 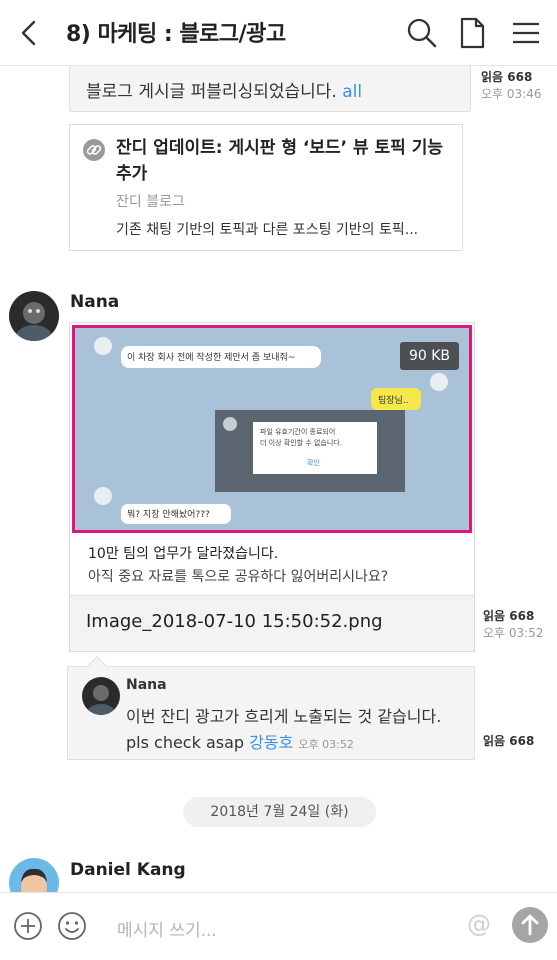 I want to click on thumb-bubble-text: 이 차장 회사 전에 작성한 제안서 좀 보내줘~, so click(x=211, y=358).